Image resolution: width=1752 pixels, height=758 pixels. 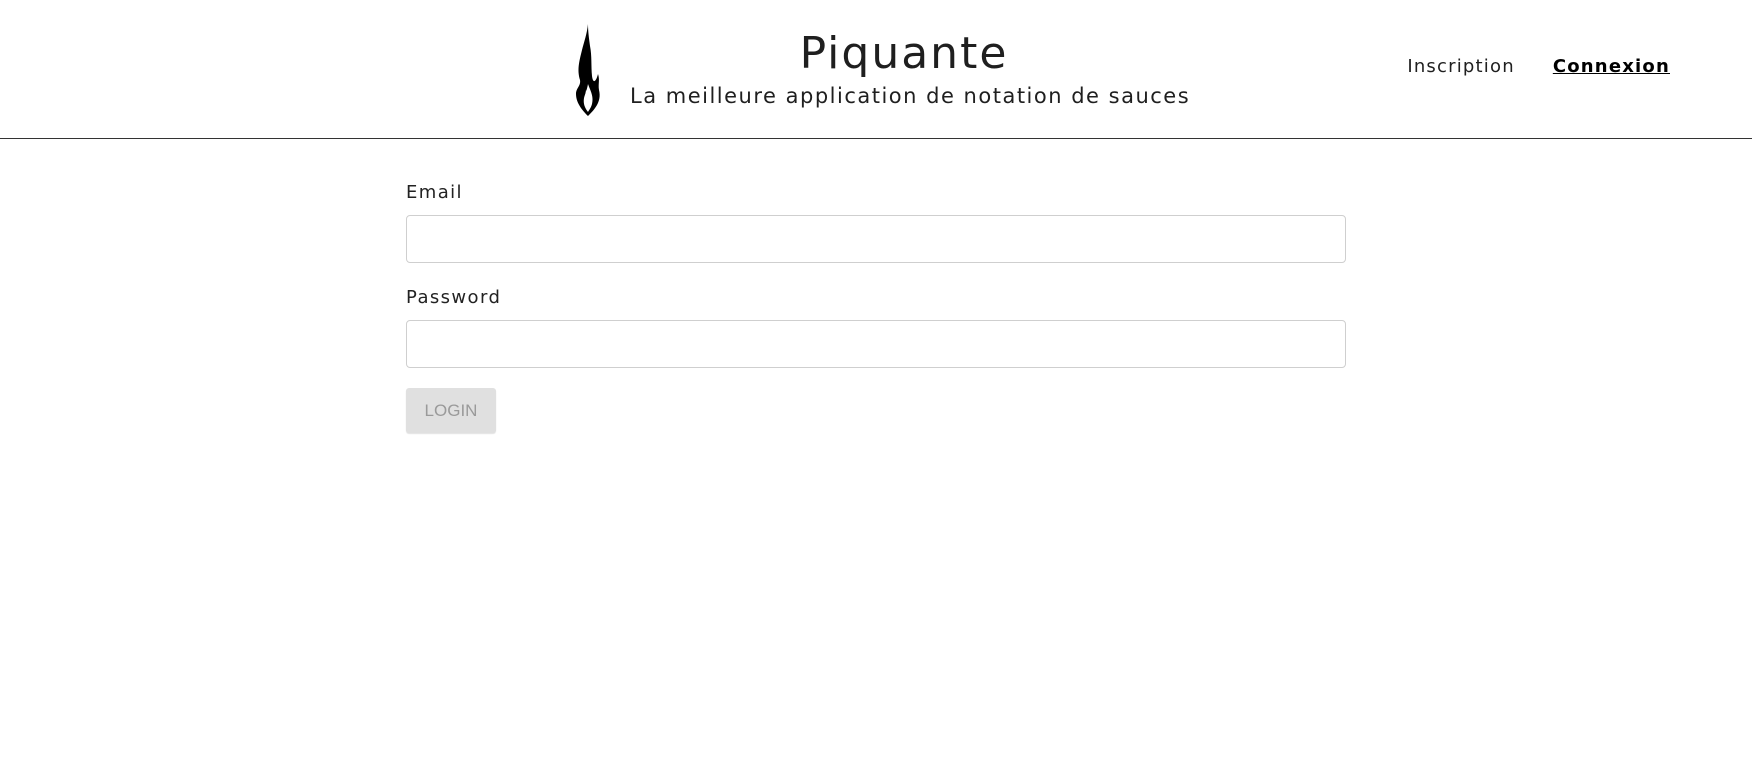 What do you see at coordinates (1611, 66) in the screenshot?
I see `nav-login-link: Connexion` at bounding box center [1611, 66].